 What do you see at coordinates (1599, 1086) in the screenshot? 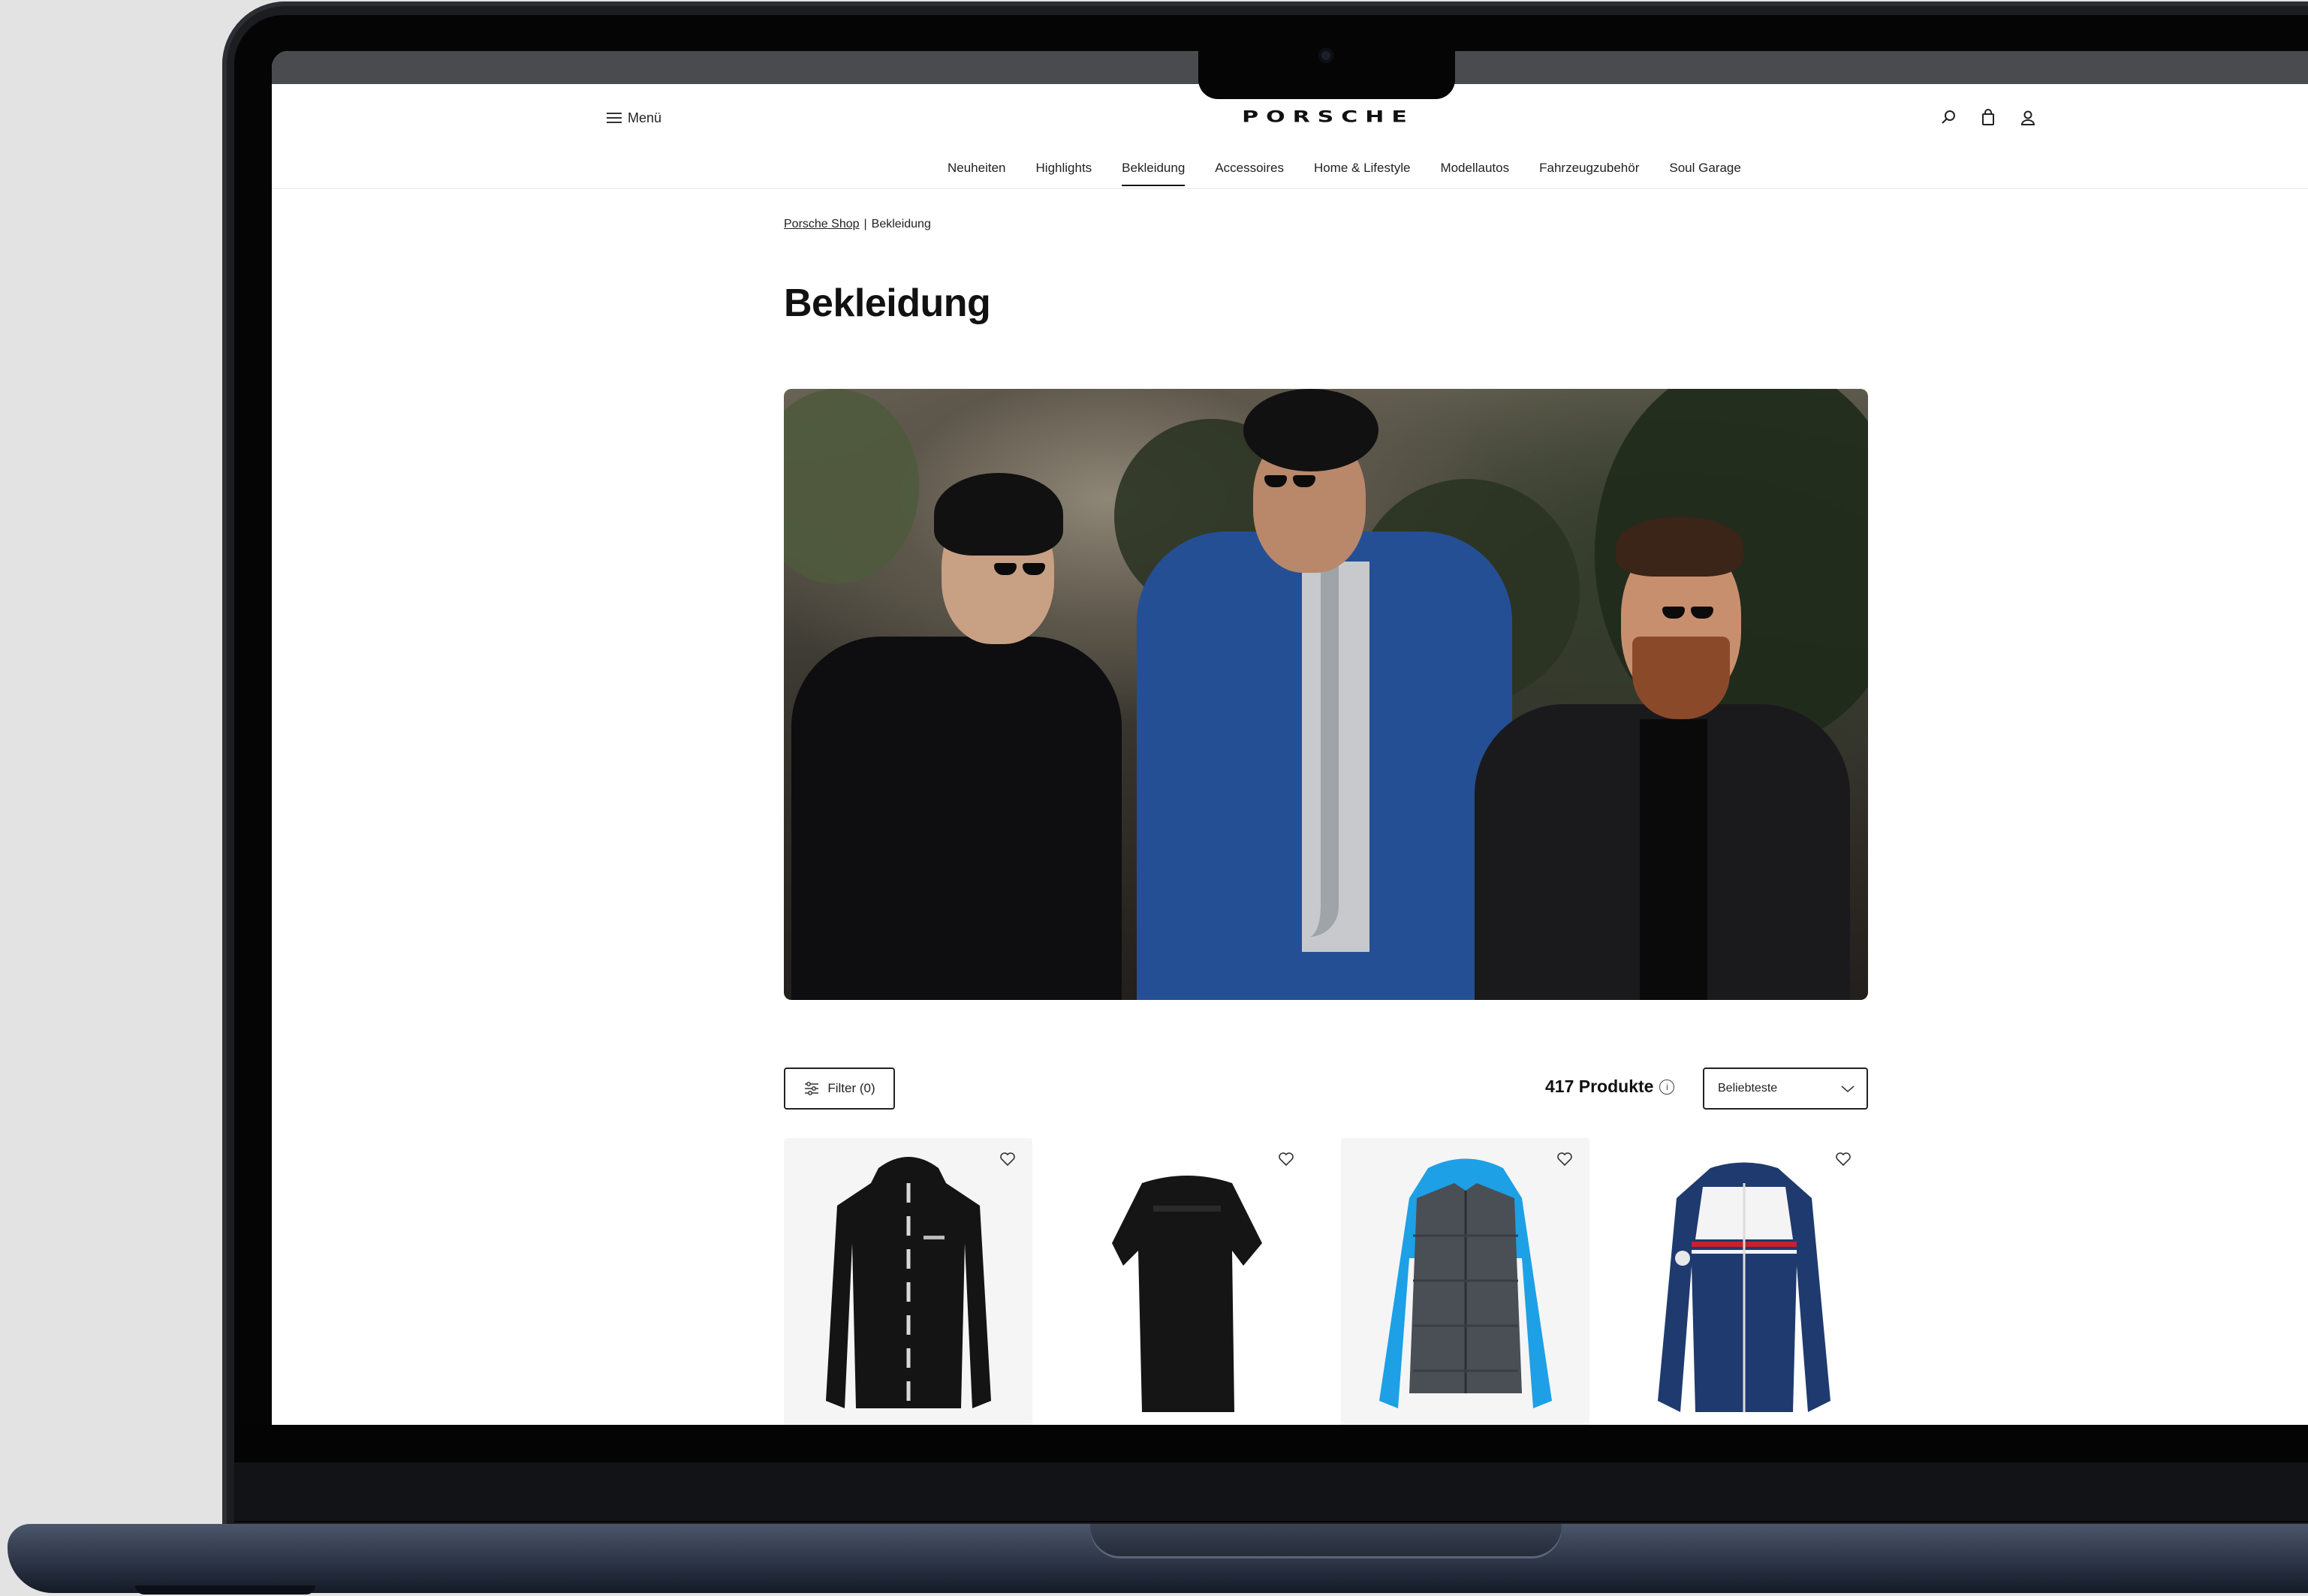
I see `product-count-text: 417 Produkte` at bounding box center [1599, 1086].